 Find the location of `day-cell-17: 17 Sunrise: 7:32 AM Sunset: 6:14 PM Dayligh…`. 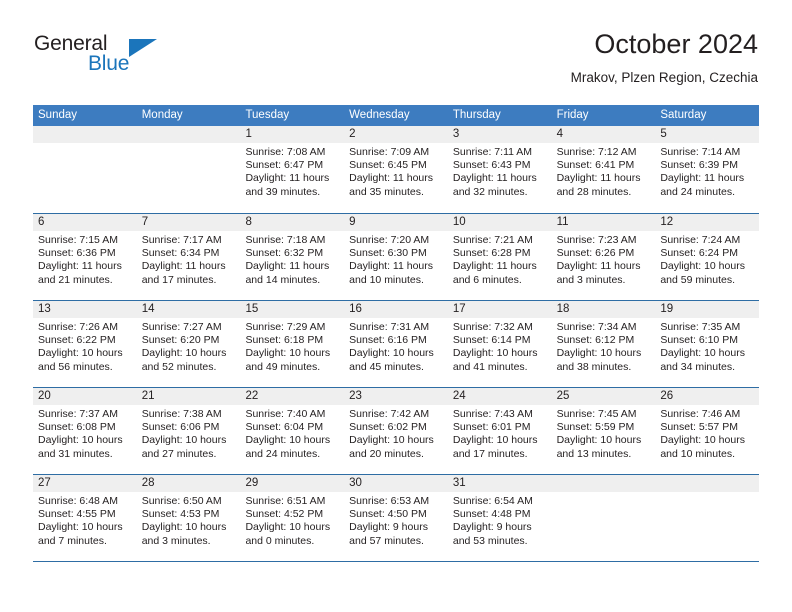

day-cell-17: 17 Sunrise: 7:32 AM Sunset: 6:14 PM Dayligh… is located at coordinates (499, 344).